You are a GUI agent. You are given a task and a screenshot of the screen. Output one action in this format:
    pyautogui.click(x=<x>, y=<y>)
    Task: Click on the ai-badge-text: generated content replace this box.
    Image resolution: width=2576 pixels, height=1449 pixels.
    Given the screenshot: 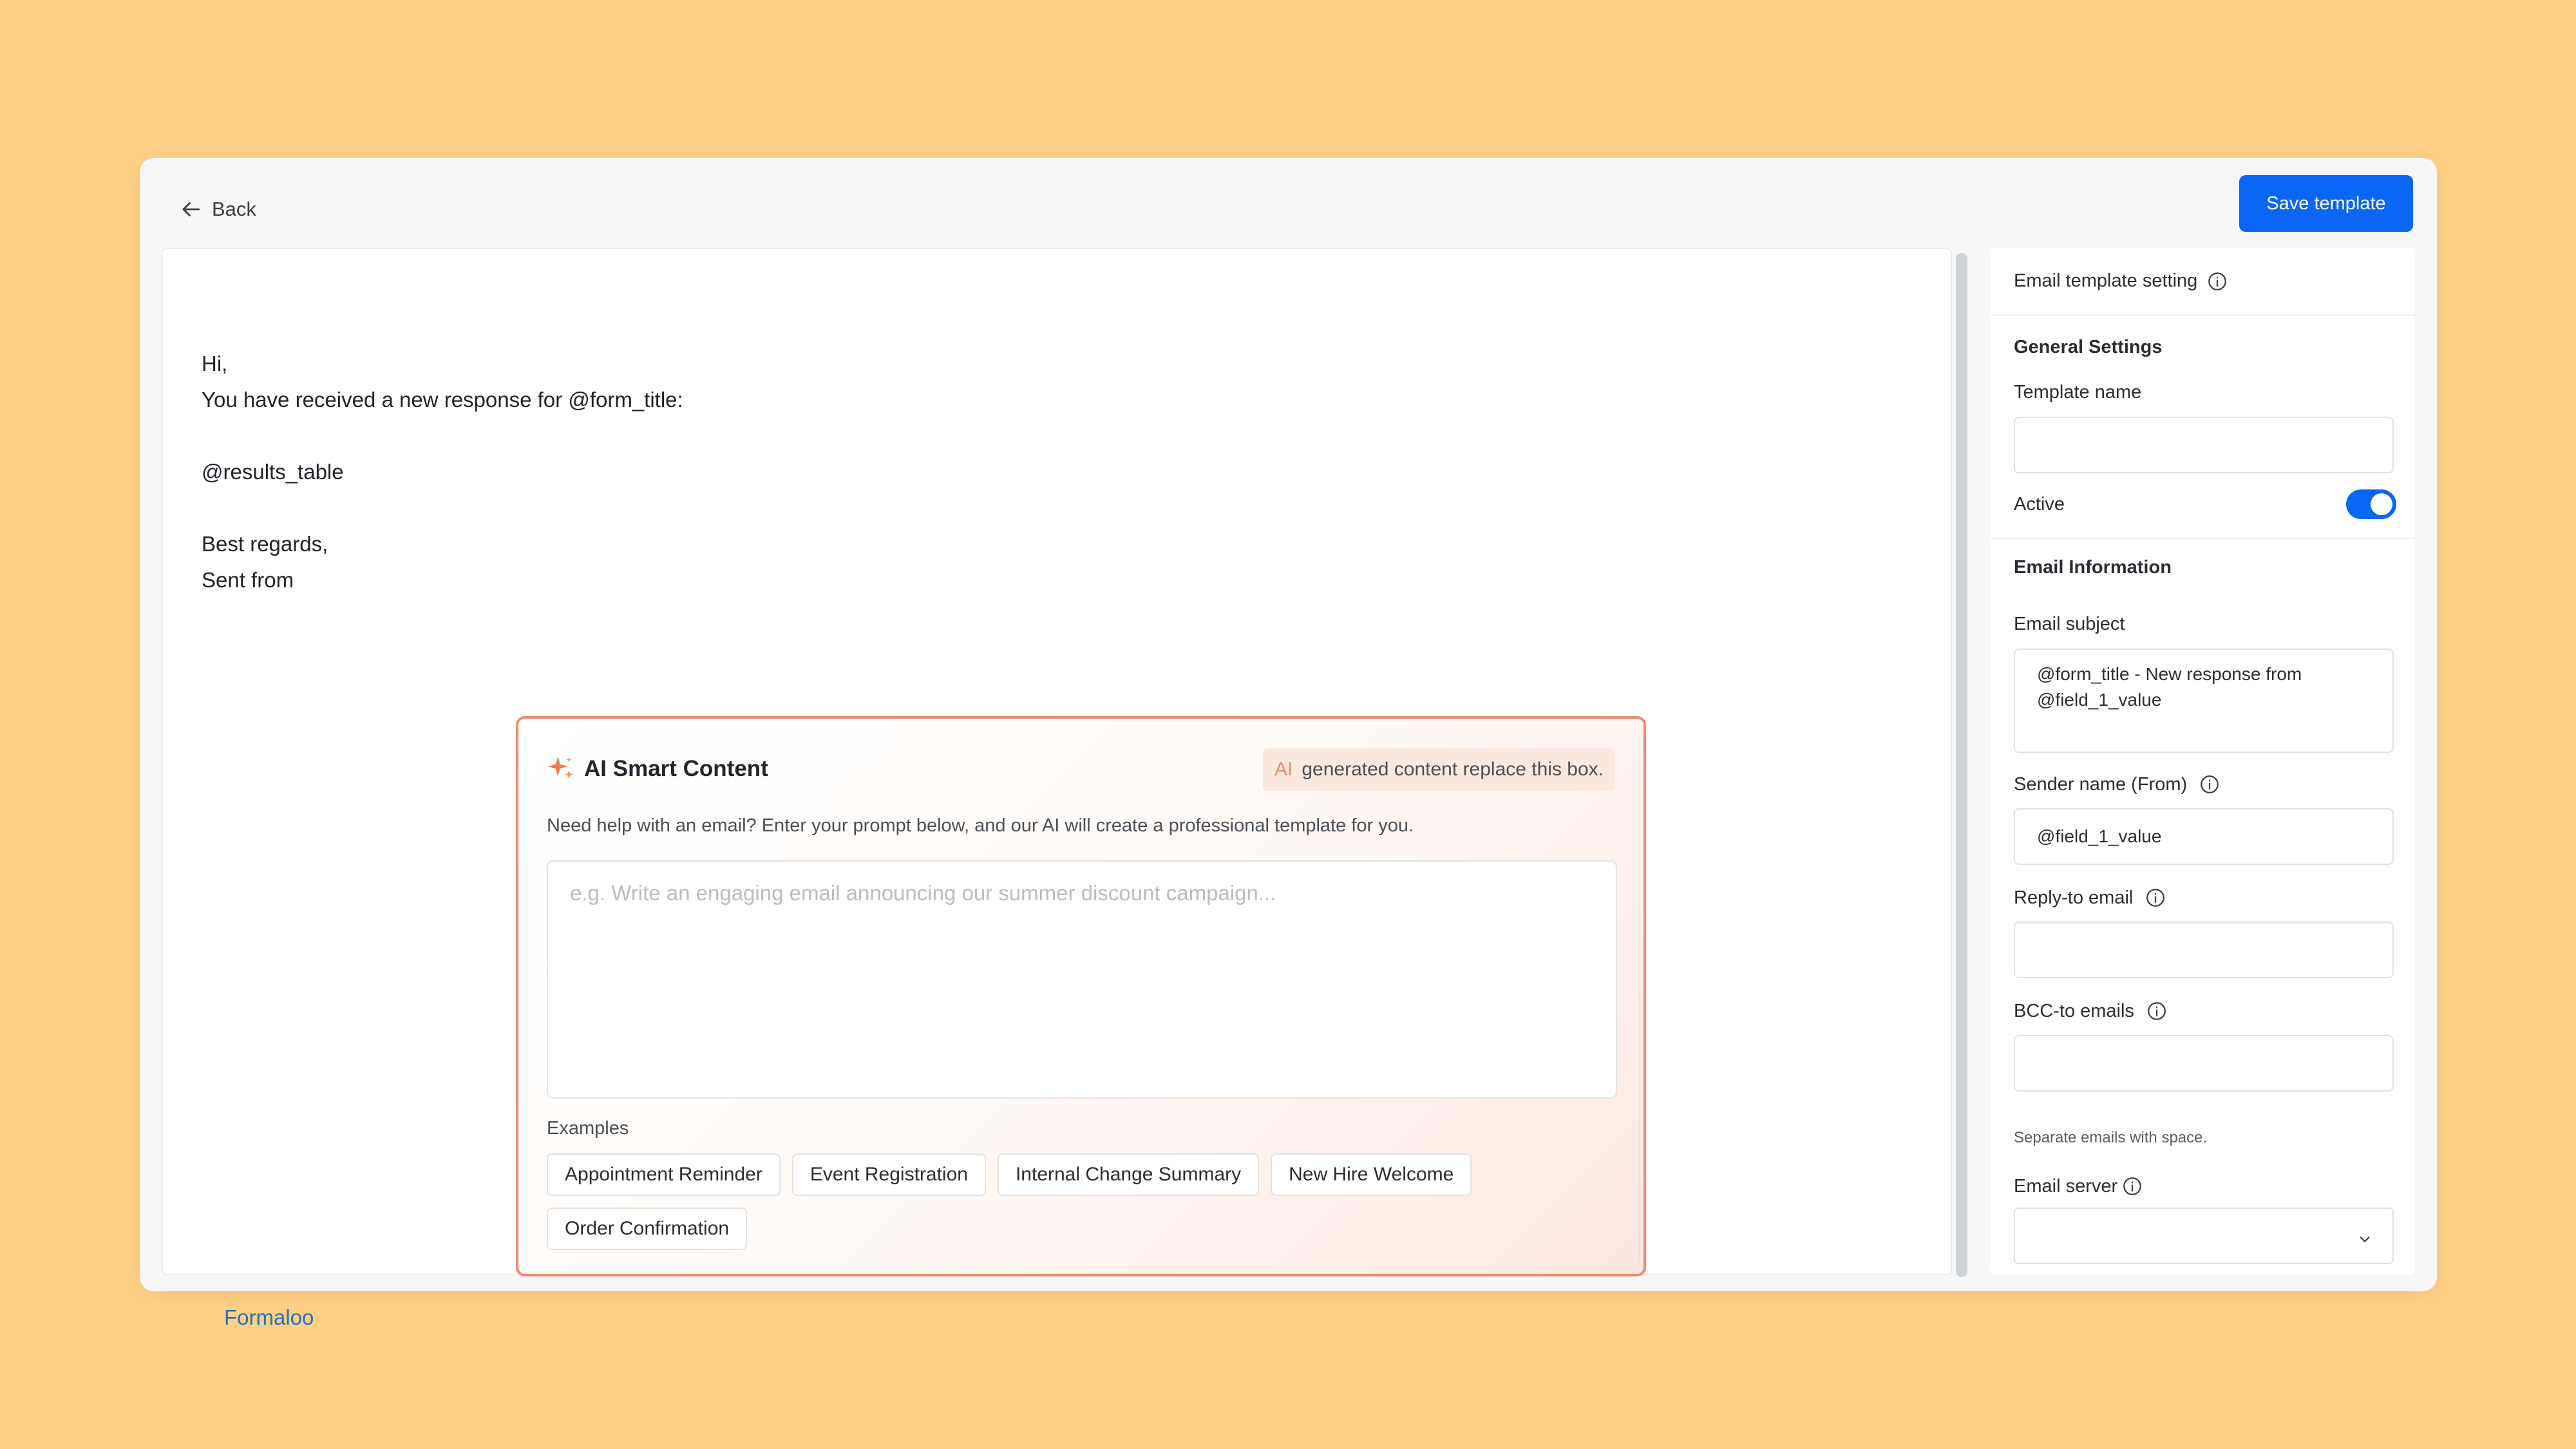 What is the action you would take?
    pyautogui.click(x=1453, y=770)
    